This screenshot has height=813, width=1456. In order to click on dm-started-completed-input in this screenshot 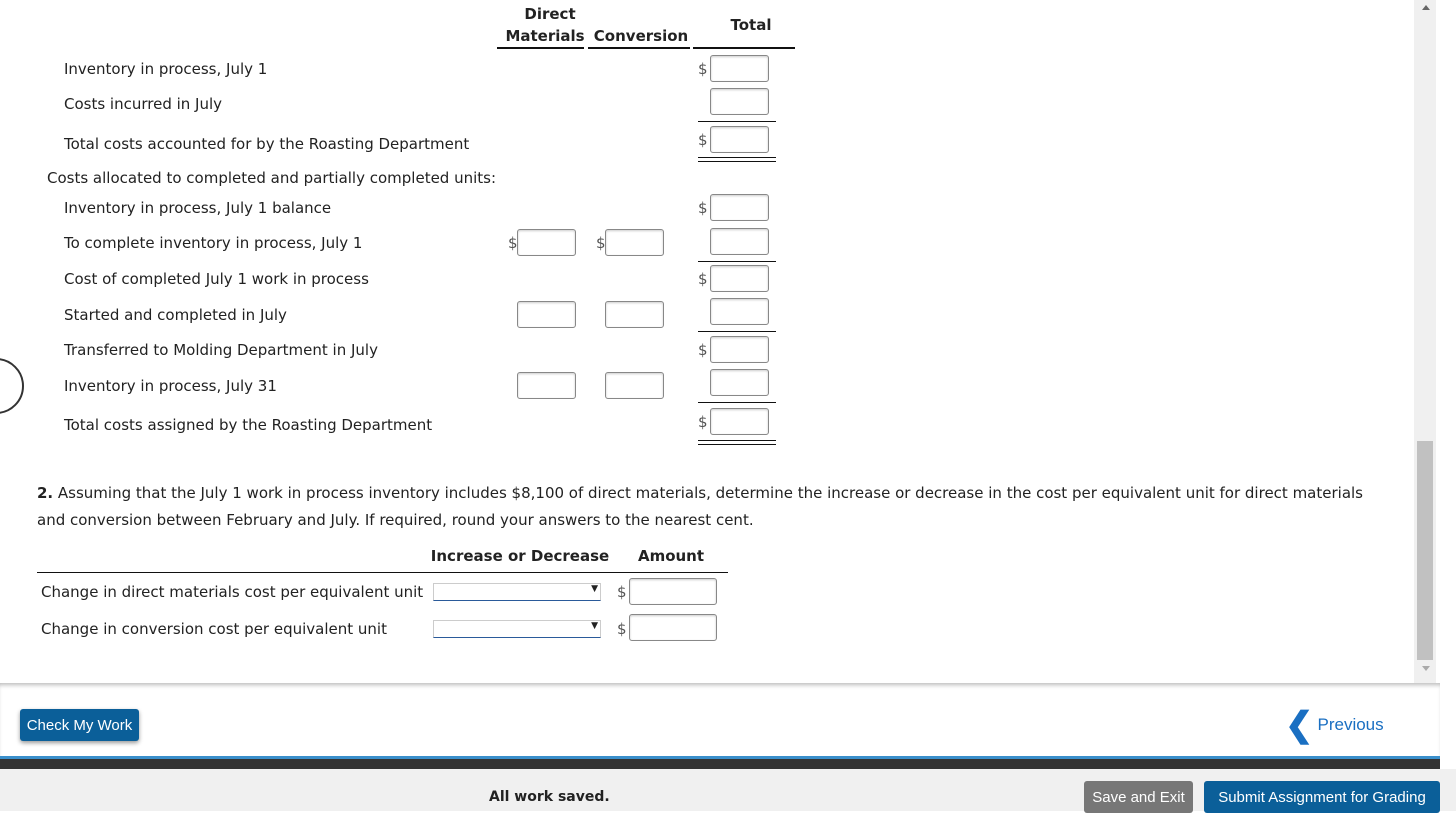, I will do `click(546, 314)`.